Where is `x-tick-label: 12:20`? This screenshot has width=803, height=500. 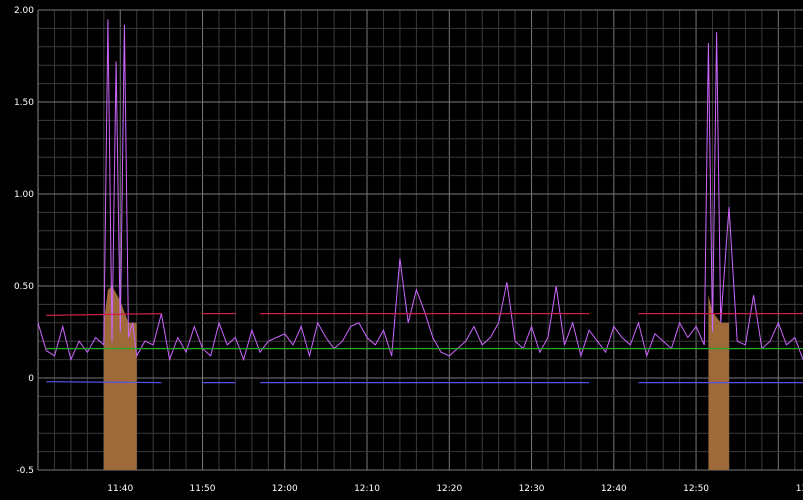
x-tick-label: 12:20 is located at coordinates (449, 489).